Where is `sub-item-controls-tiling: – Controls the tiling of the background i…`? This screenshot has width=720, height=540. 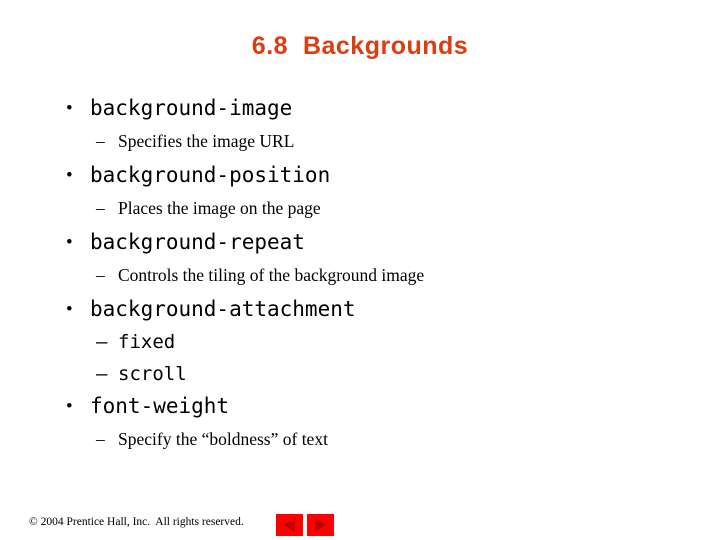 sub-item-controls-tiling: – Controls the tiling of the background i… is located at coordinates (360, 275).